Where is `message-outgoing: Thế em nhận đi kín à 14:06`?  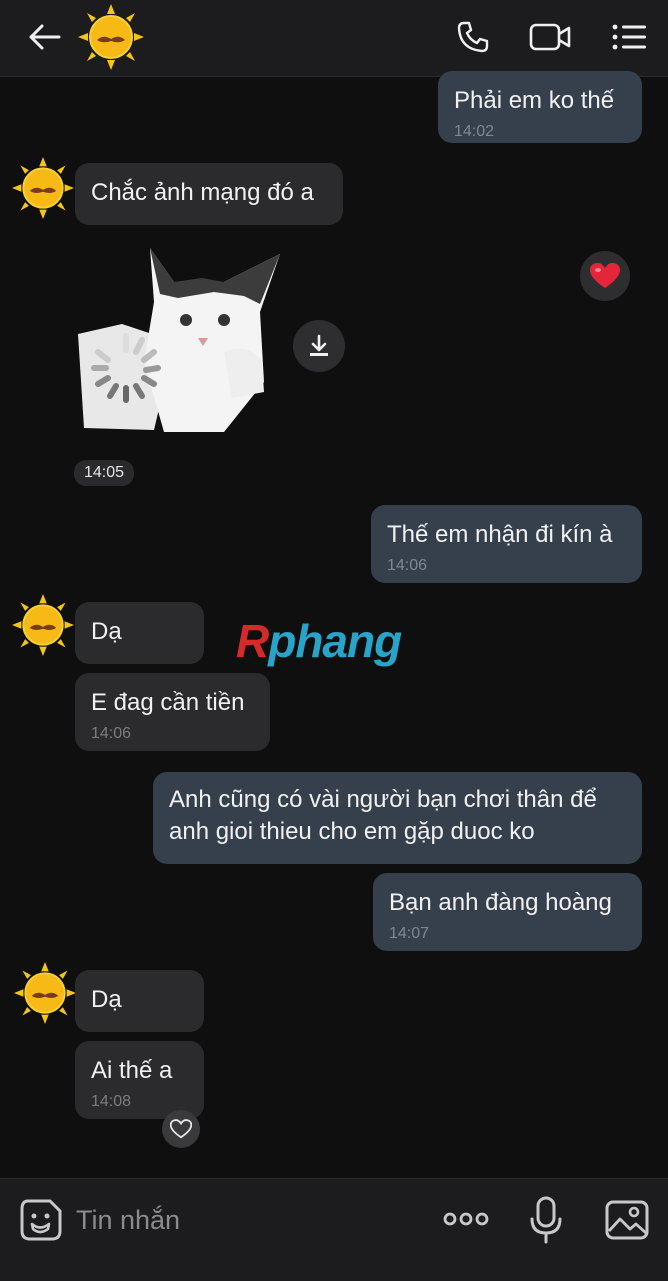 message-outgoing: Thế em nhận đi kín à 14:06 is located at coordinates (506, 544).